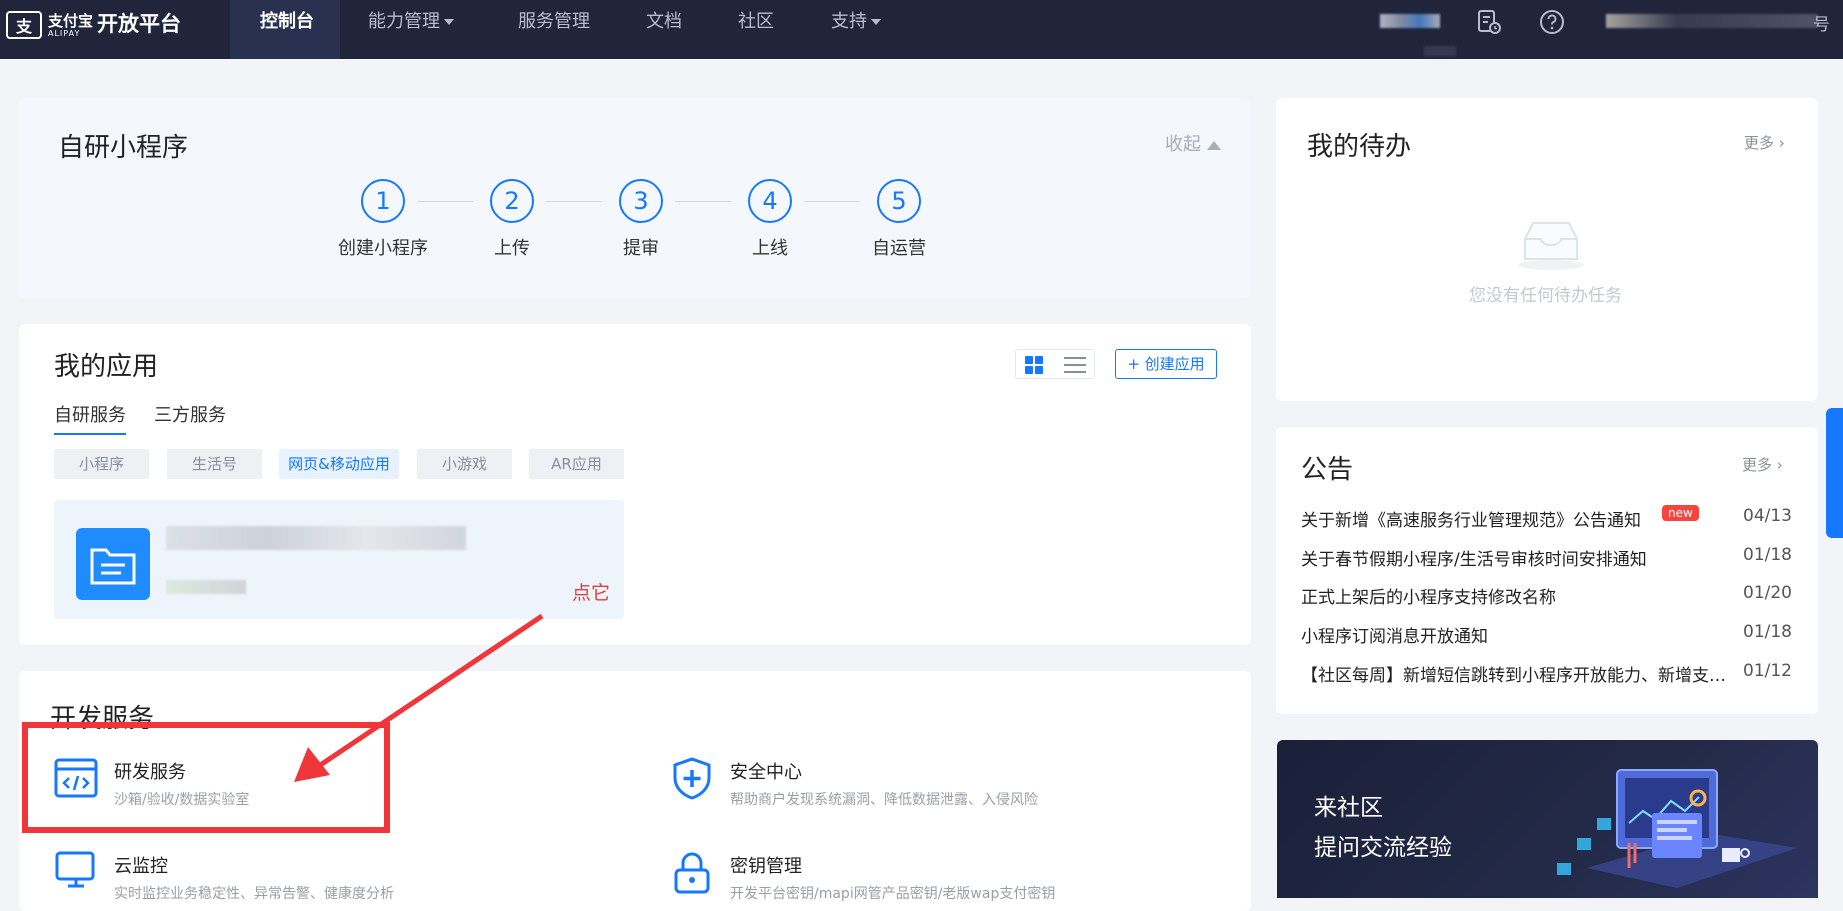  Describe the element at coordinates (641, 247) in the screenshot. I see `step-3-label: 提审` at that location.